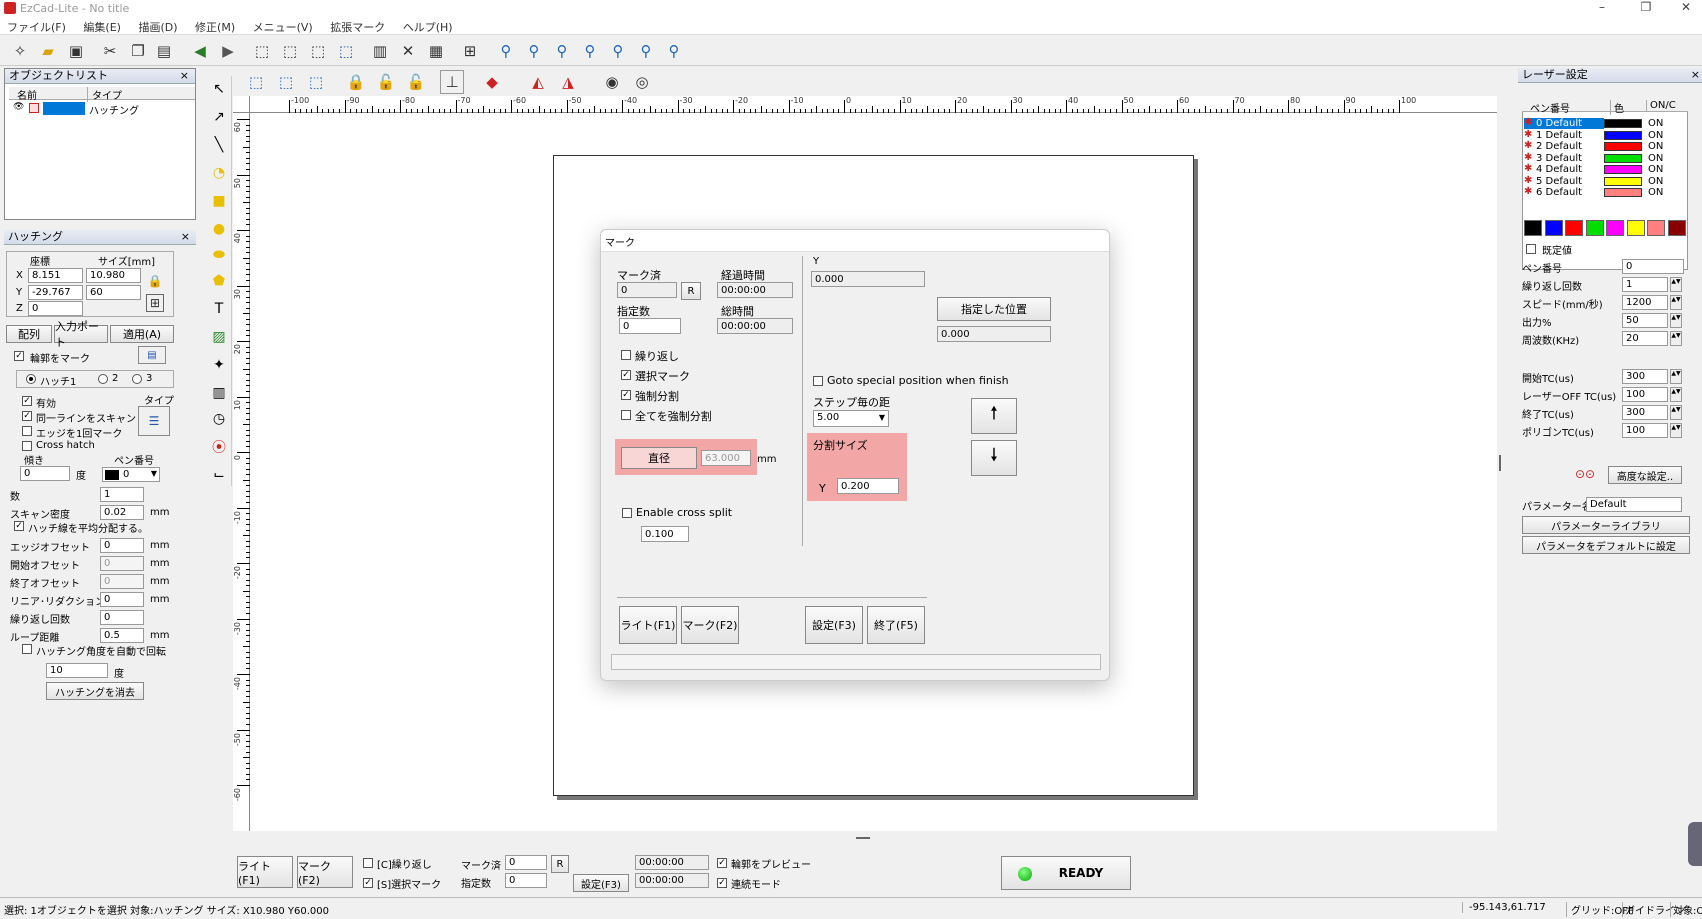 This screenshot has width=1702, height=919. I want to click on menu-modify: 修正(M), so click(215, 26).